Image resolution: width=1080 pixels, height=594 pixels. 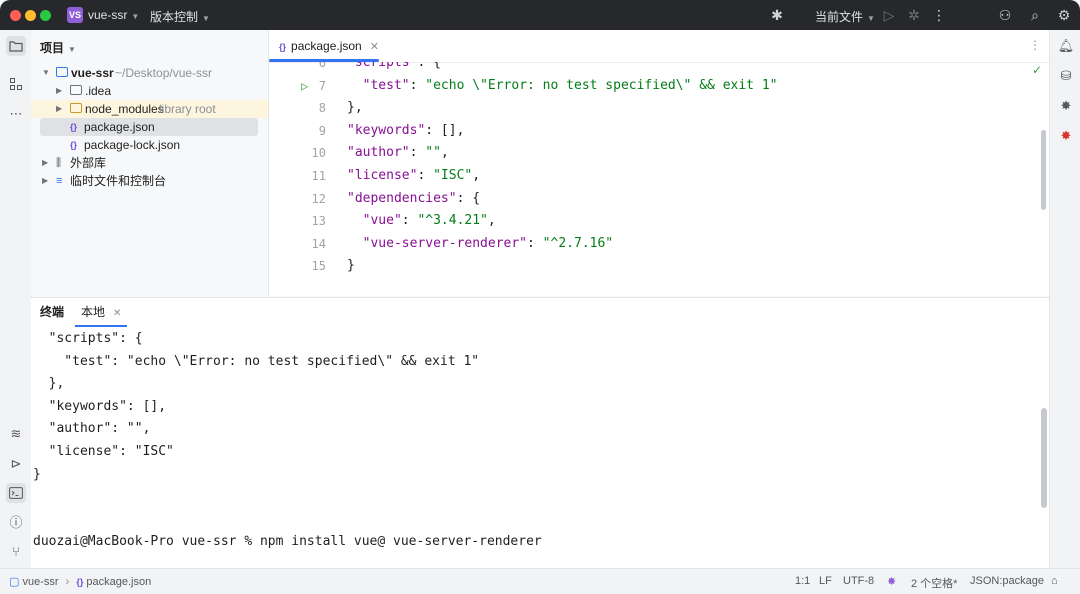 What do you see at coordinates (480, 244) in the screenshot?
I see `code-text: "vue-server-renderer": "^2.7.16"` at bounding box center [480, 244].